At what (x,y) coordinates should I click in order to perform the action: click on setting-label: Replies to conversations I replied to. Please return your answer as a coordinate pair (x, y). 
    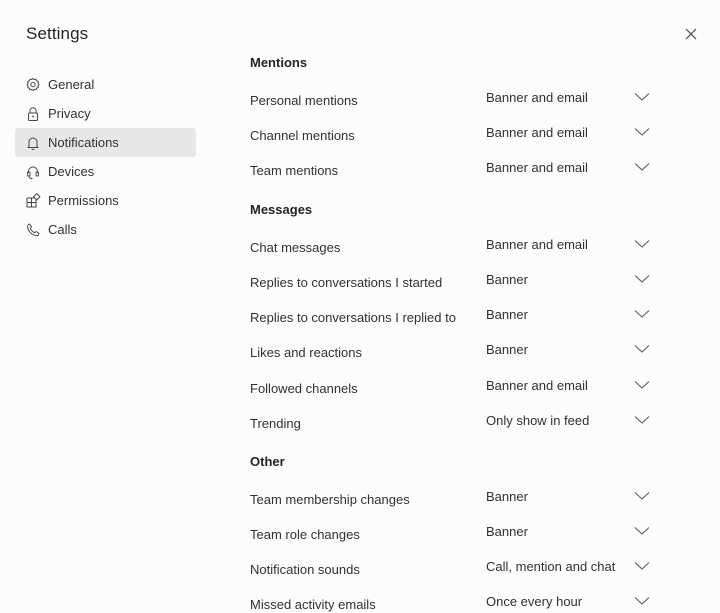
    Looking at the image, I should click on (353, 317).